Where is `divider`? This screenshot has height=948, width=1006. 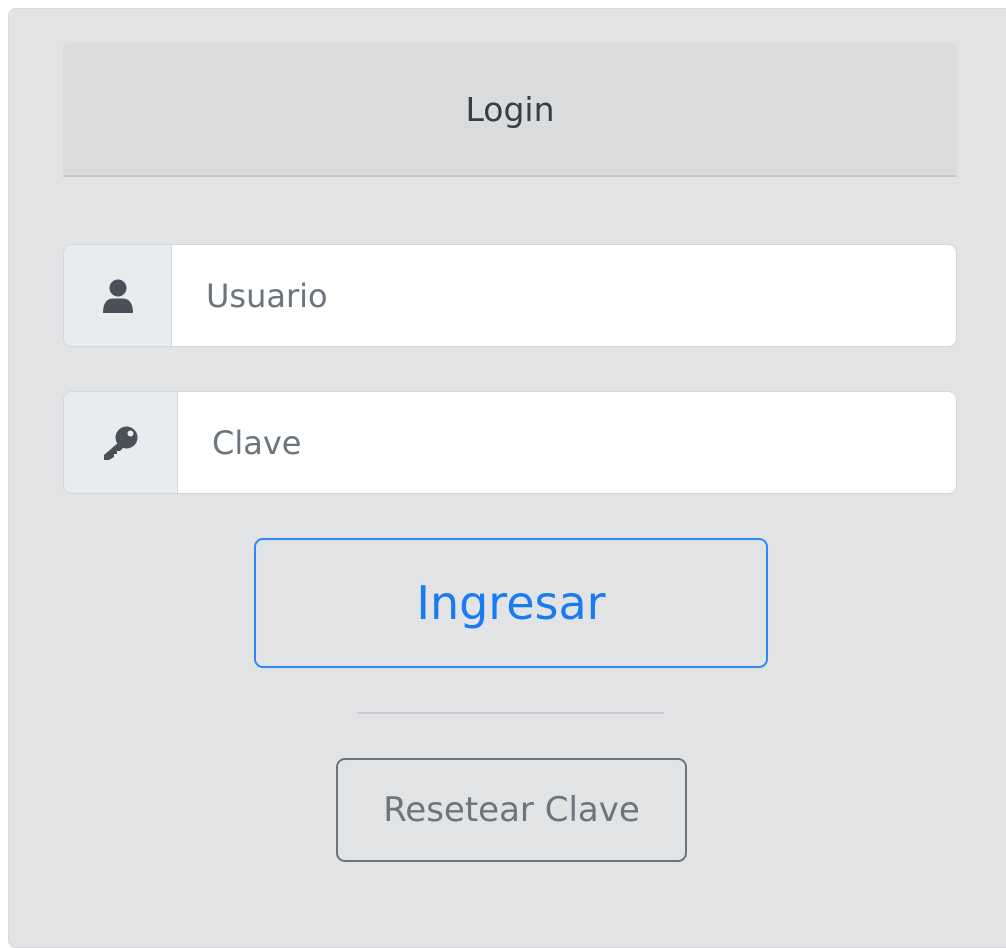
divider is located at coordinates (510, 713).